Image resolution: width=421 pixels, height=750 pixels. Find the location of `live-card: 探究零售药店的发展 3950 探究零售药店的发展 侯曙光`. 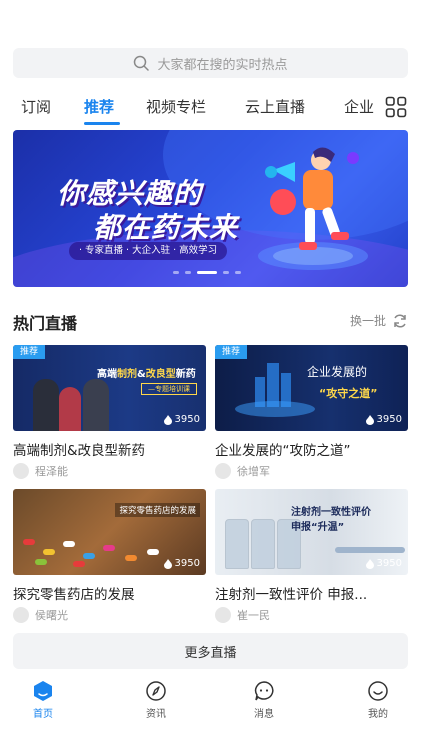

live-card: 探究零售药店的发展 3950 探究零售药店的发展 侯曙光 is located at coordinates (109, 556).